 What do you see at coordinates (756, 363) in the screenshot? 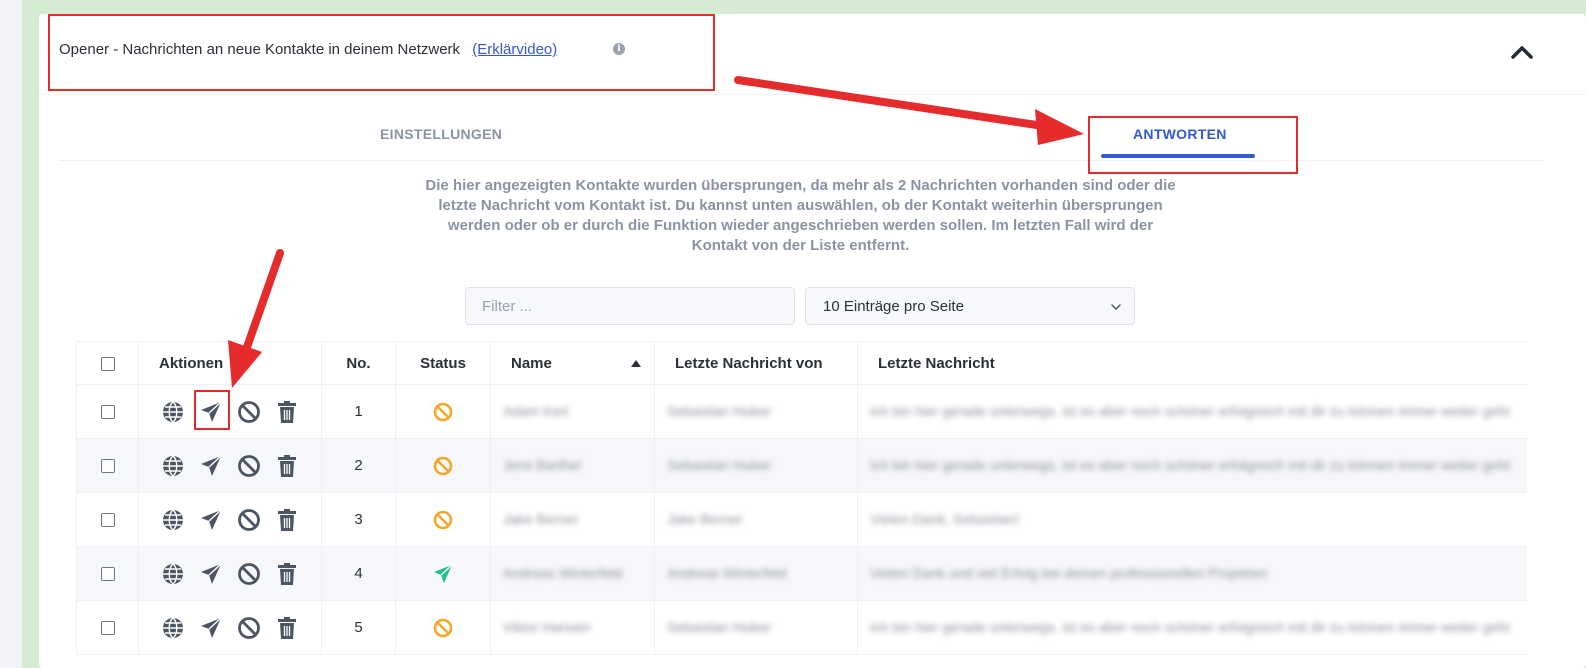
I see `header-letzte-nachricht-von: Letzte Nachricht von` at bounding box center [756, 363].